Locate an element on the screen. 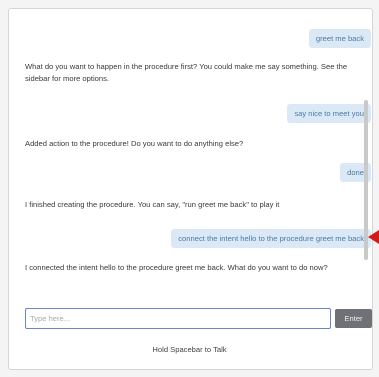  pointer-marker-icon is located at coordinates (373, 237).